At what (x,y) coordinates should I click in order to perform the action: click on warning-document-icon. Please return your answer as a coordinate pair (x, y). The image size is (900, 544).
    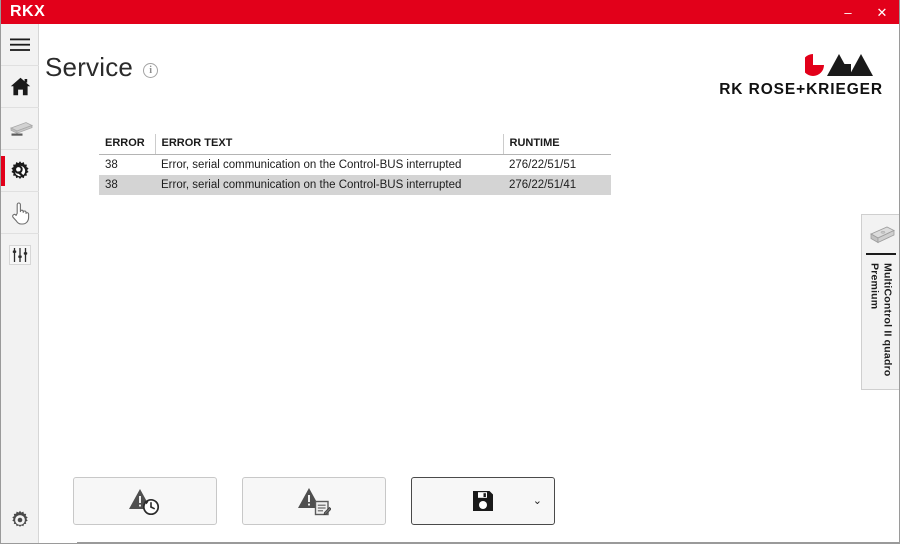
    Looking at the image, I should click on (314, 501).